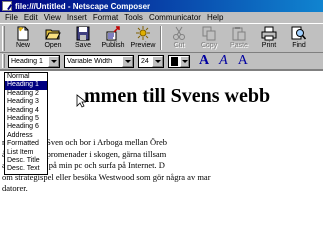 This screenshot has height=247, width=323. I want to click on print-label: Print, so click(269, 45).